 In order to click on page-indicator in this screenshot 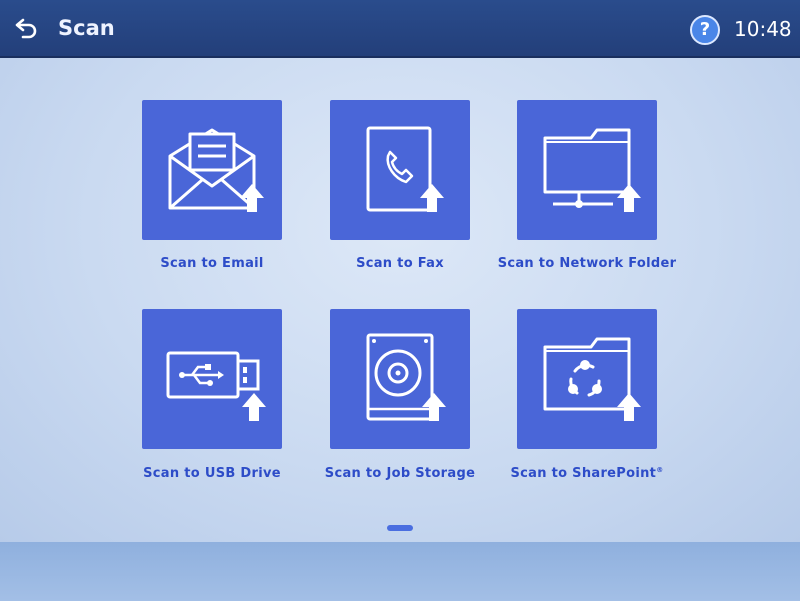, I will do `click(400, 528)`.